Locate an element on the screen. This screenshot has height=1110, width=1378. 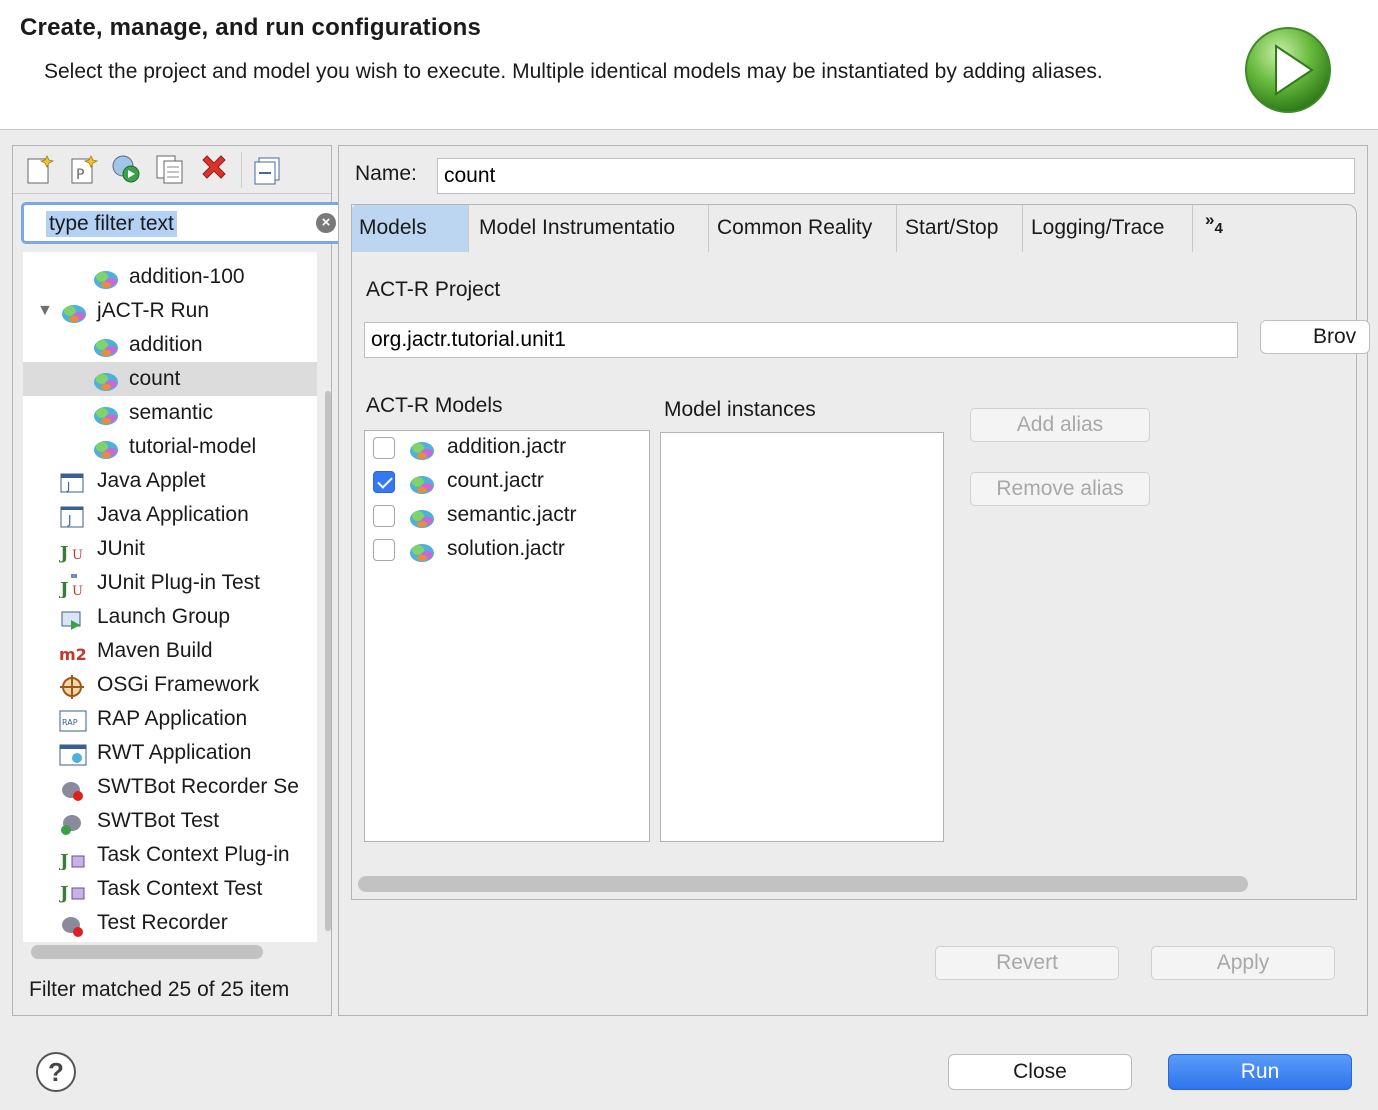
tree-item-label: semantic is located at coordinates (171, 412).